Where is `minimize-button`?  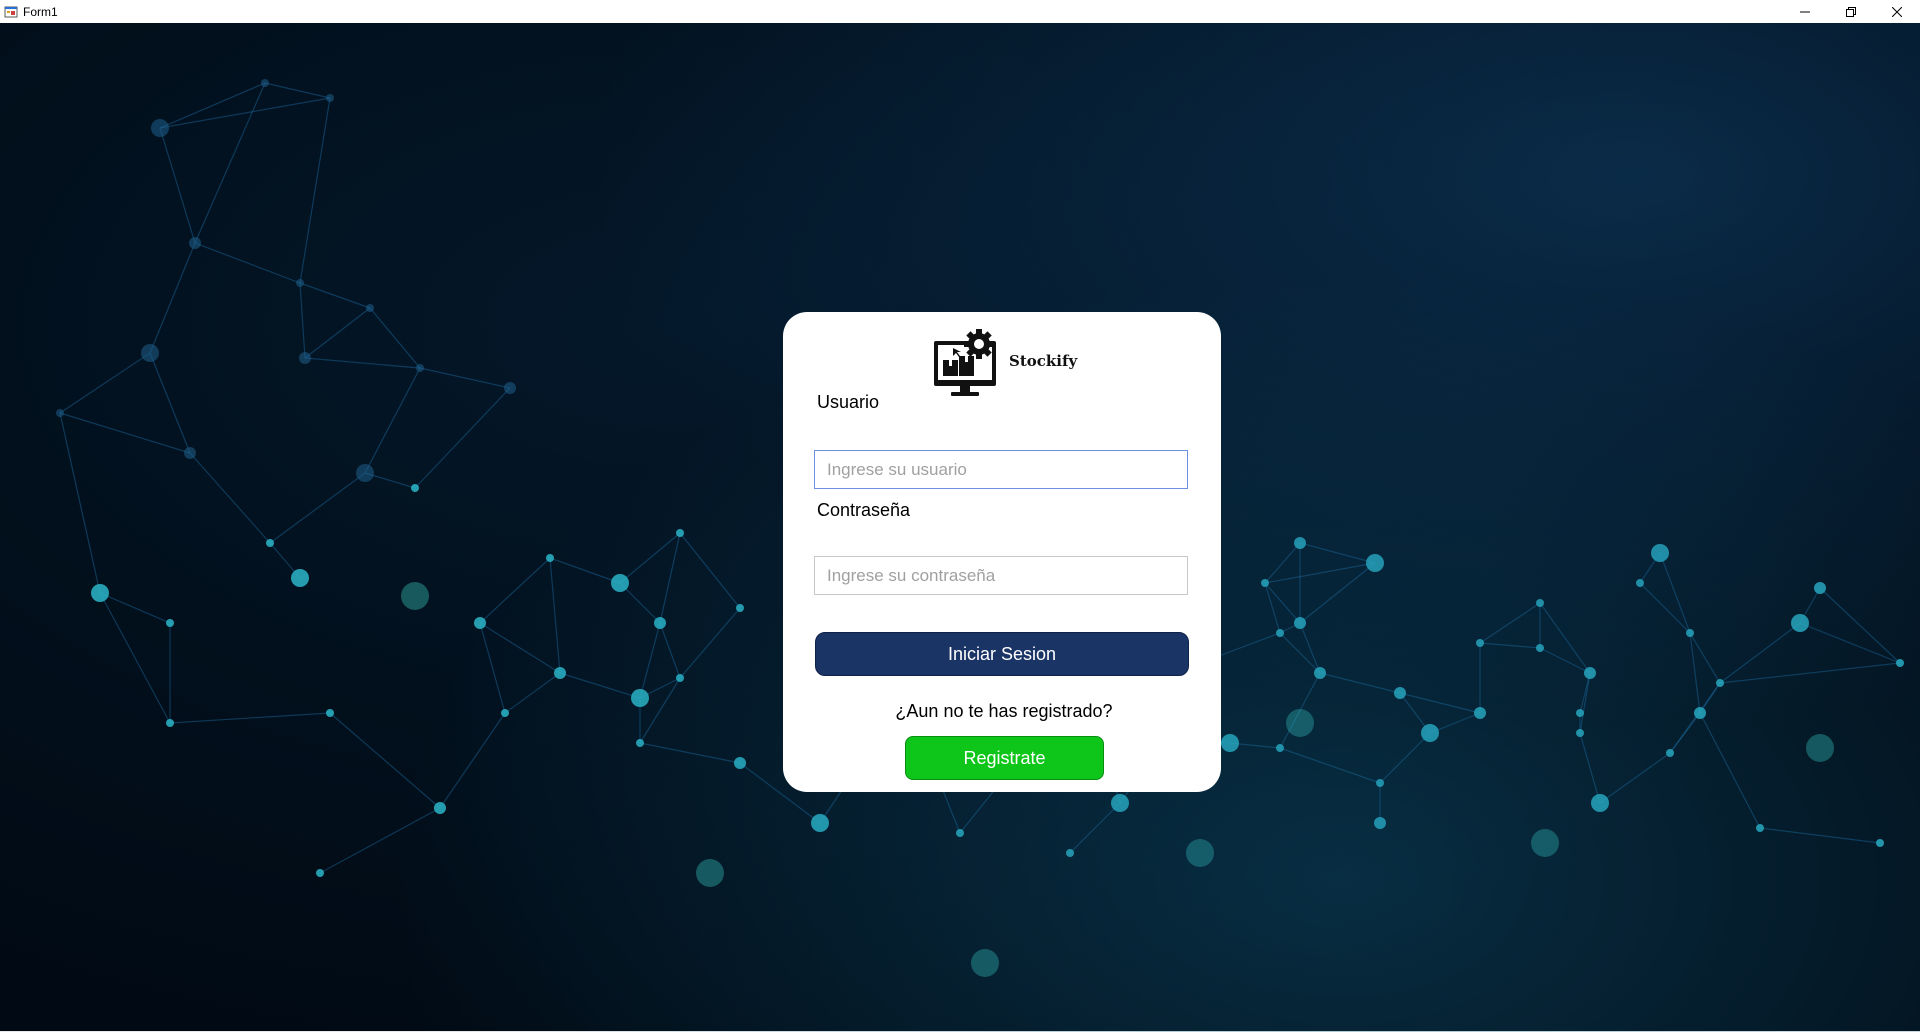 minimize-button is located at coordinates (1805, 11).